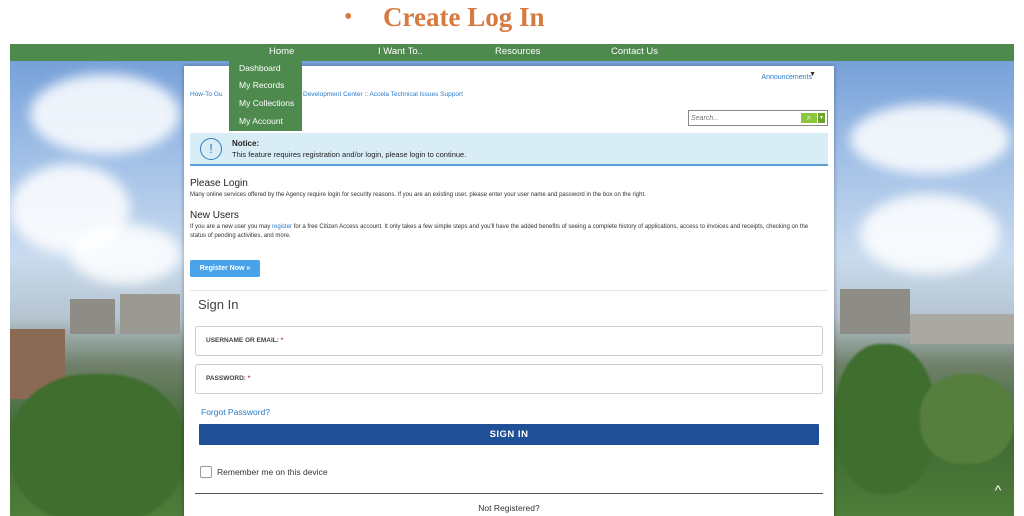  I want to click on search-icon: ⌕, so click(809, 118).